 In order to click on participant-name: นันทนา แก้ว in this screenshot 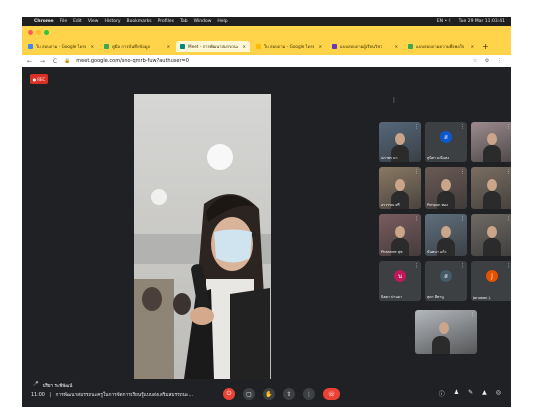, I will do `click(437, 252)`.